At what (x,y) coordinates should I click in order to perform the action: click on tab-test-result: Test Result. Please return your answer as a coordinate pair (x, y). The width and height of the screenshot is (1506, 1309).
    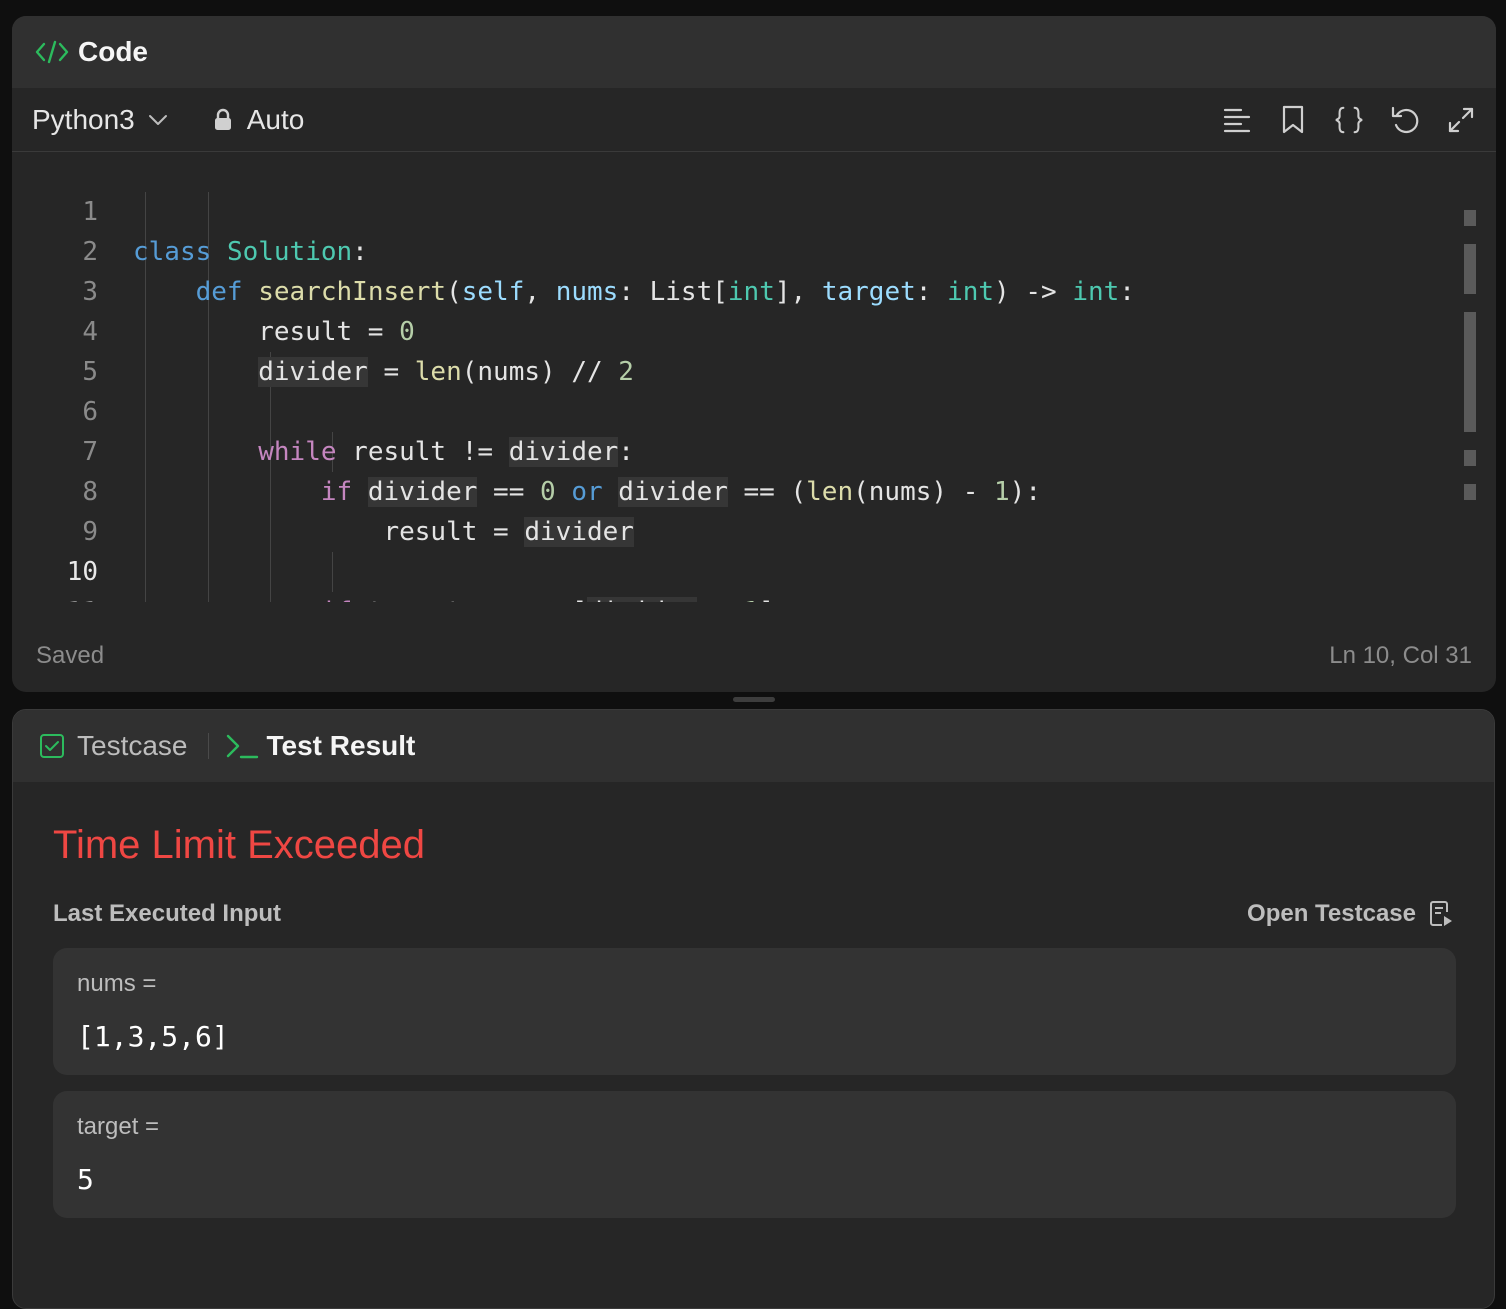
    Looking at the image, I should click on (320, 746).